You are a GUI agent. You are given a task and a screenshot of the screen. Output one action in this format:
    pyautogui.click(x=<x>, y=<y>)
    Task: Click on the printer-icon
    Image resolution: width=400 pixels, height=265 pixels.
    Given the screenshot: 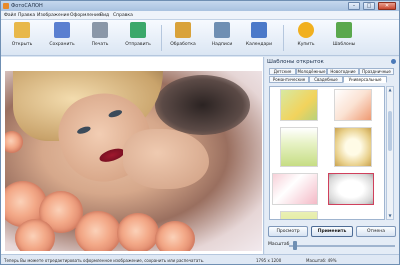 What is the action you would take?
    pyautogui.click(x=100, y=30)
    